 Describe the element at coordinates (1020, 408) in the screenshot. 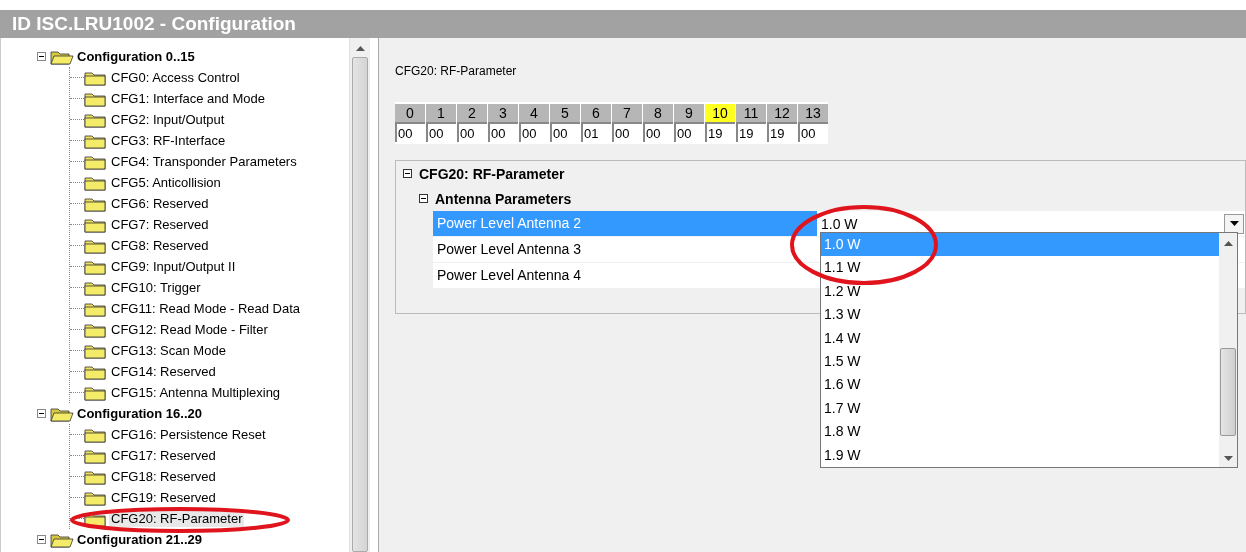

I see `dropdown-option: 1.7 W` at that location.